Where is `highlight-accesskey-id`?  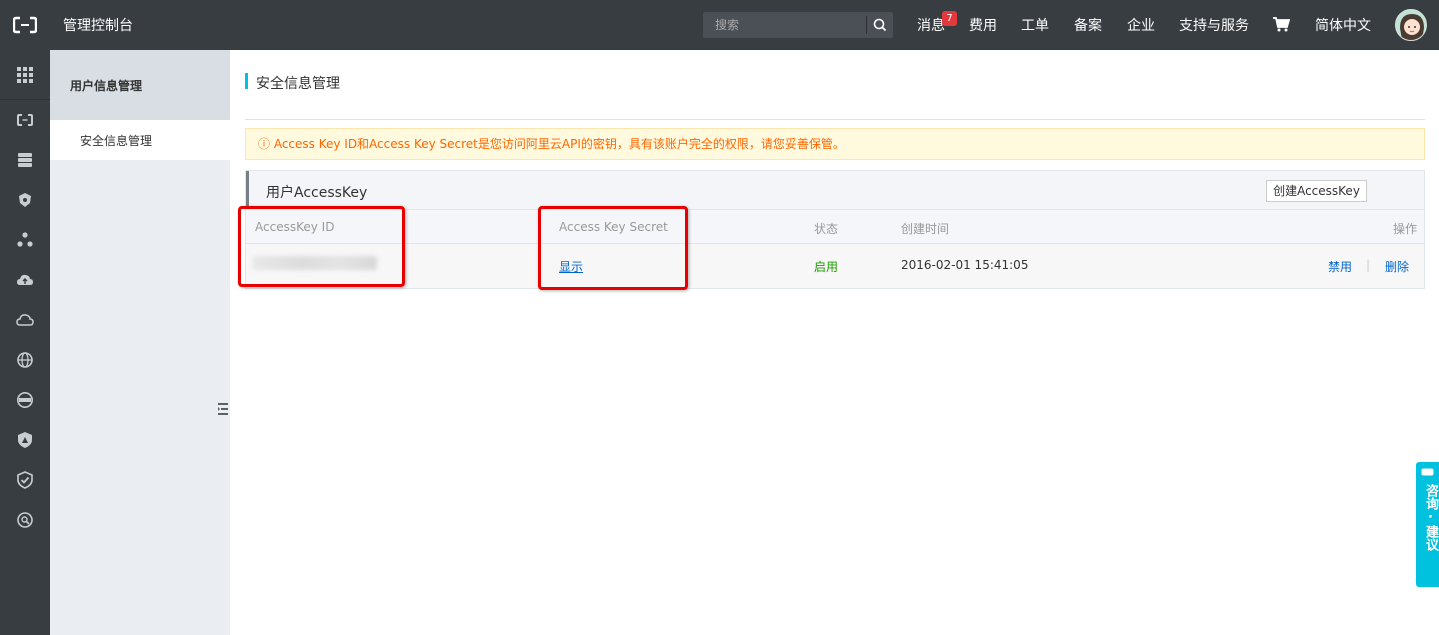
highlight-accesskey-id is located at coordinates (321, 246).